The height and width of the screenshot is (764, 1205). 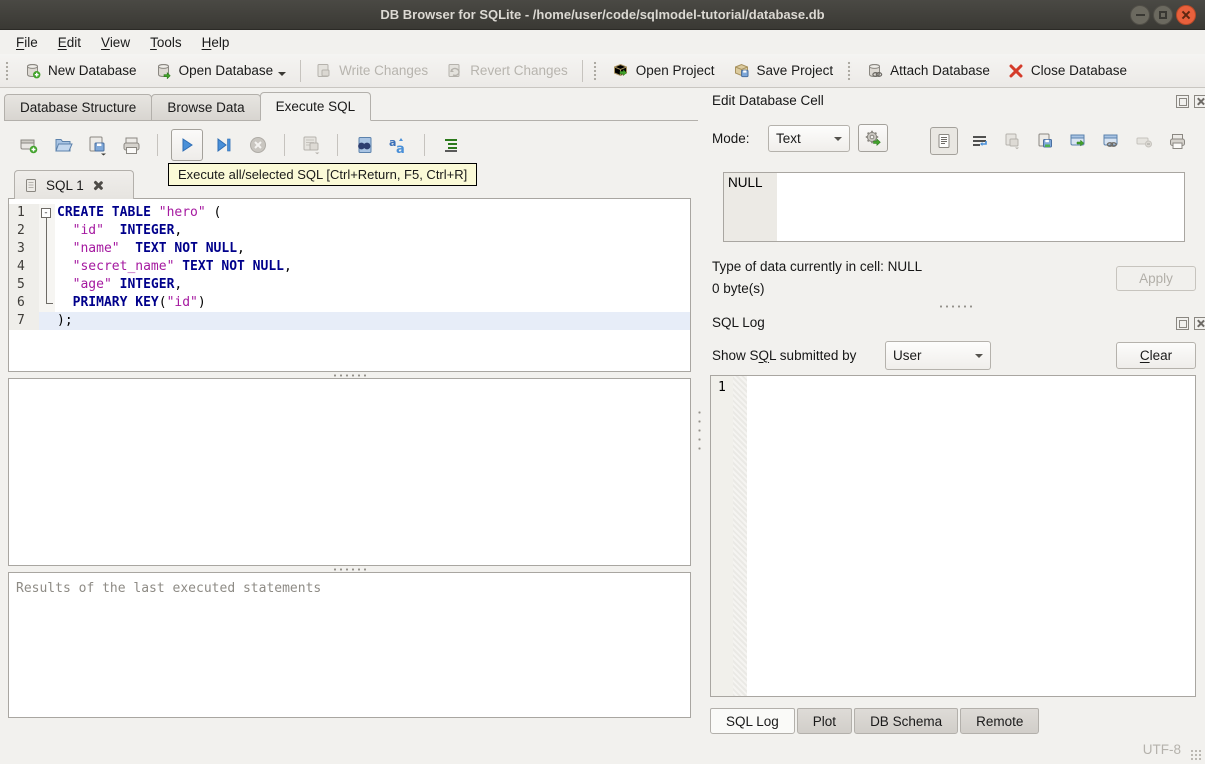 I want to click on results-message-pane: Results of the last executed statements, so click(x=349, y=645).